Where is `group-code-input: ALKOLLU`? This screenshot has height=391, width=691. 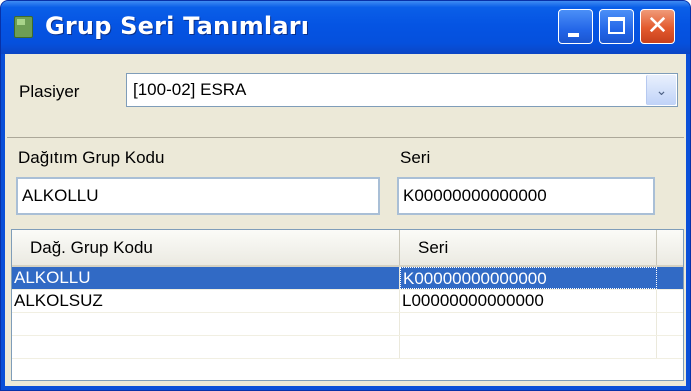 group-code-input: ALKOLLU is located at coordinates (198, 196).